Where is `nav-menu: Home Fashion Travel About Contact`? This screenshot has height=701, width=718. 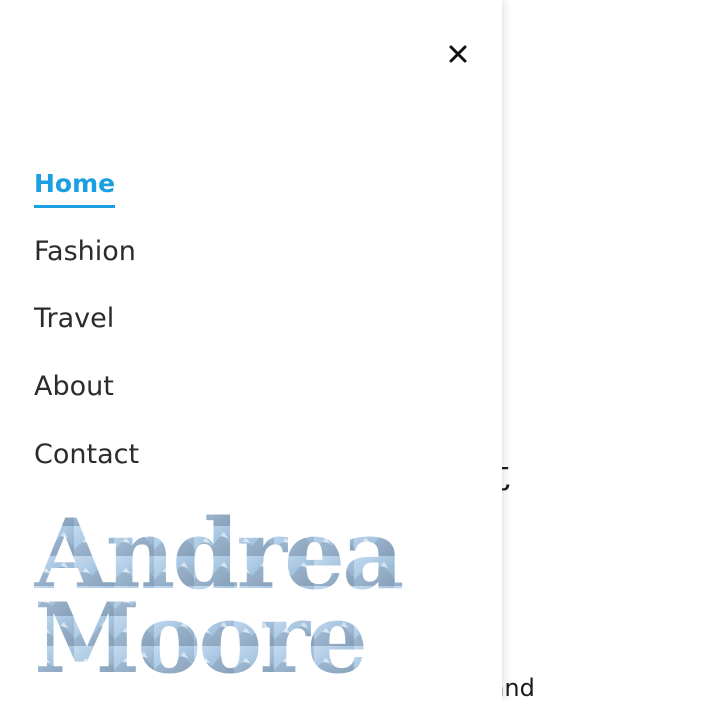 nav-menu: Home Fashion Travel About Contact is located at coordinates (86, 335).